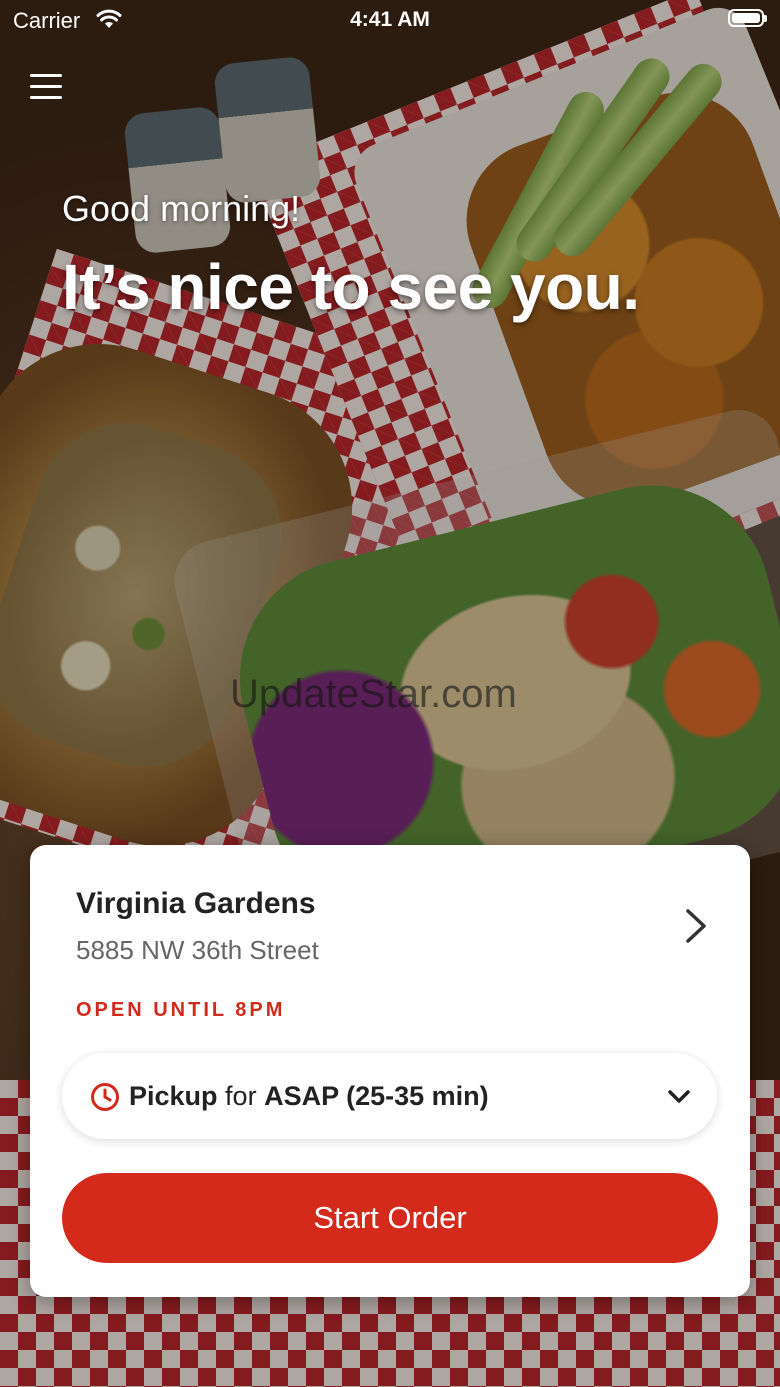 Image resolution: width=780 pixels, height=1387 pixels. I want to click on battery-icon, so click(747, 18).